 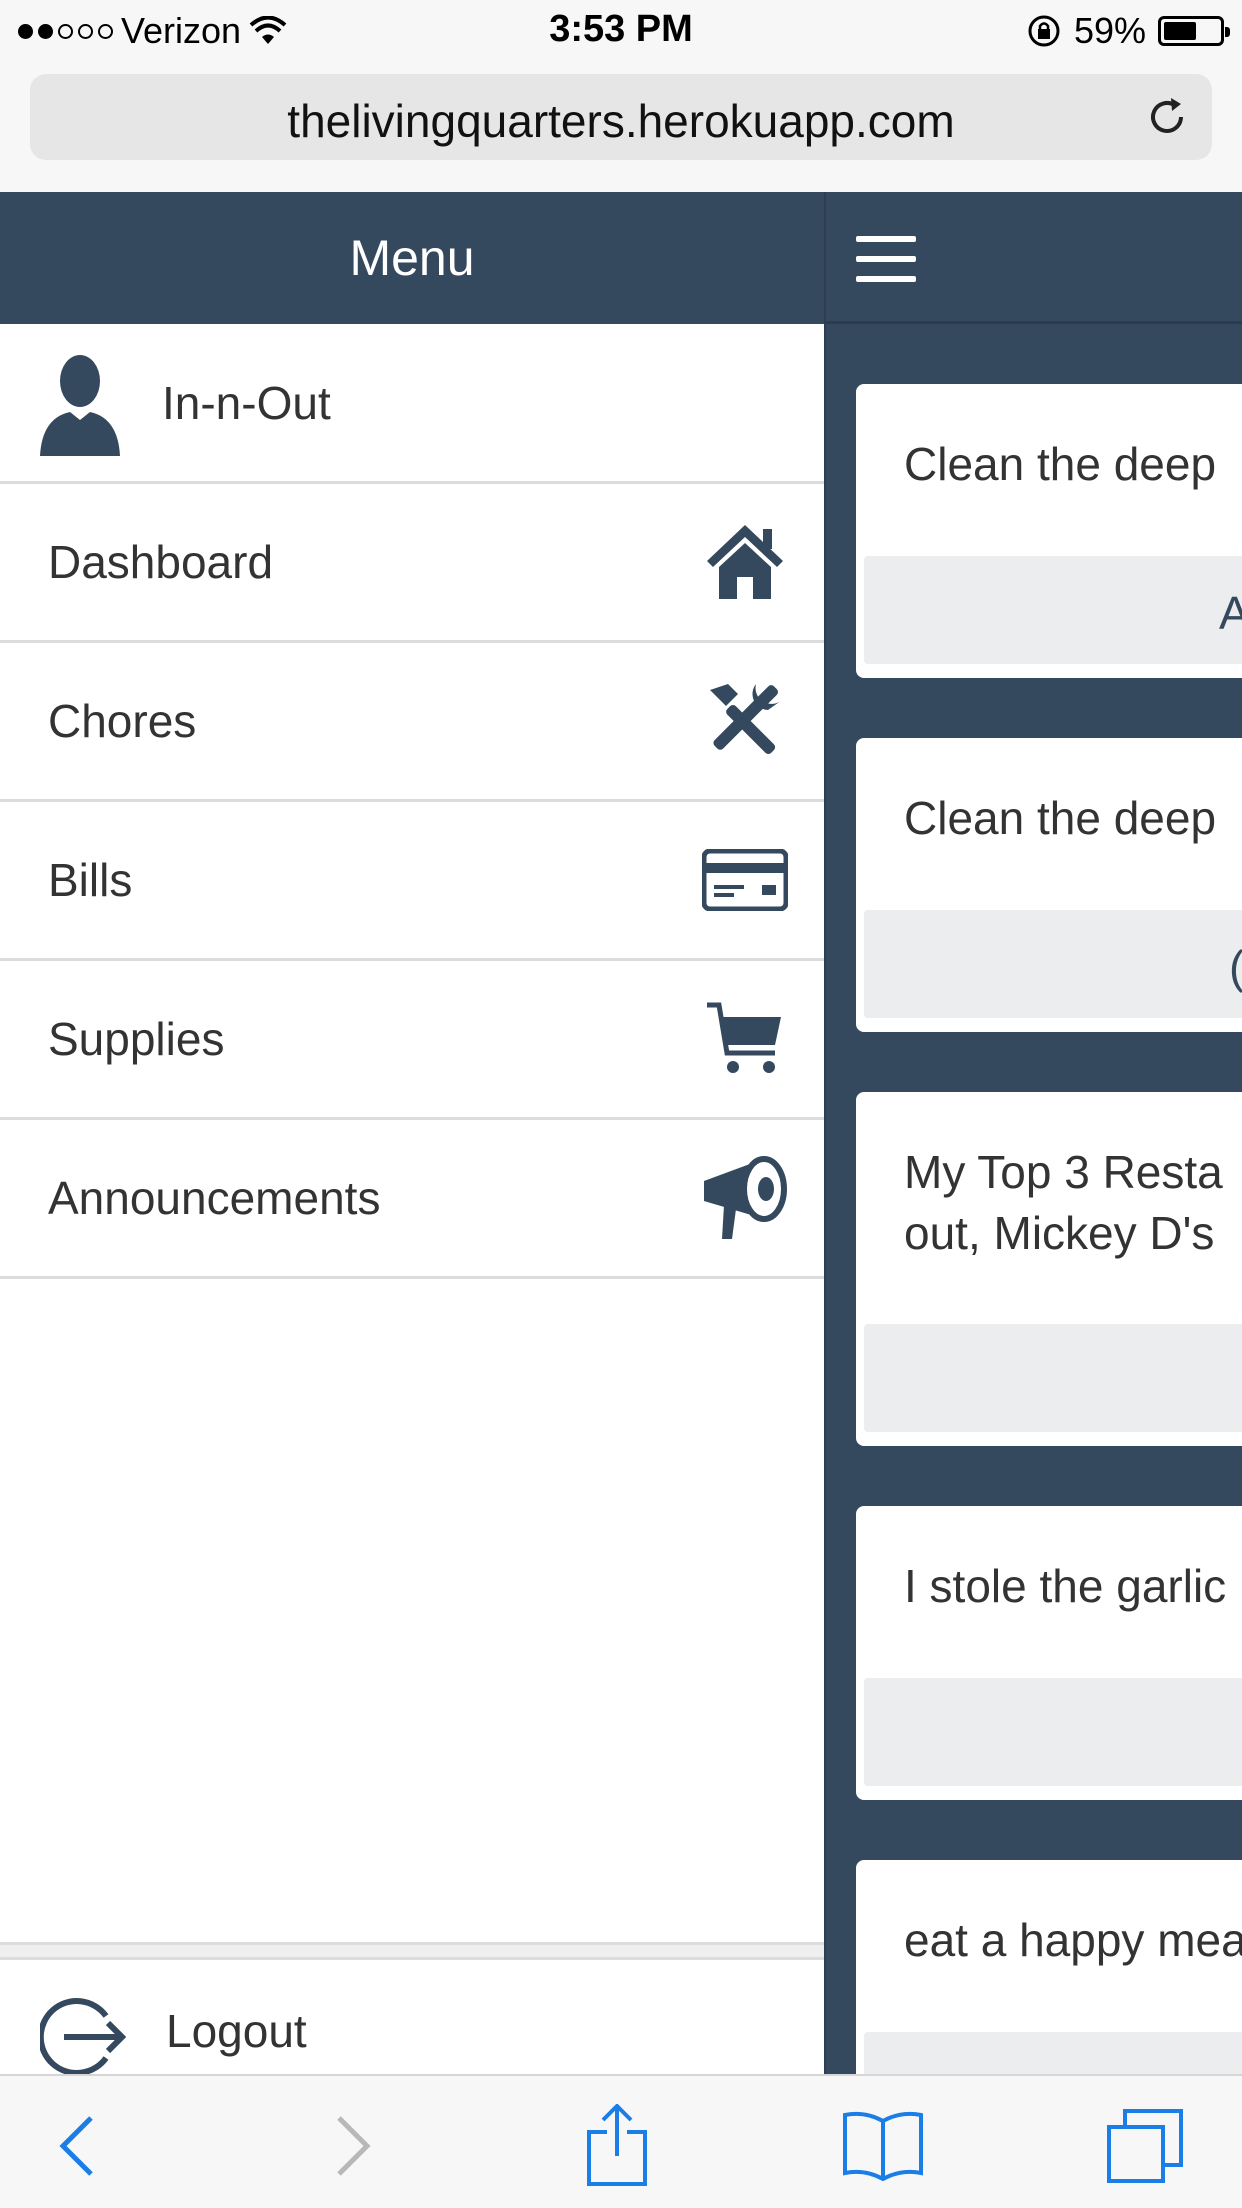 I want to click on card-text-line: My Top 3 Resta, so click(x=1063, y=1172).